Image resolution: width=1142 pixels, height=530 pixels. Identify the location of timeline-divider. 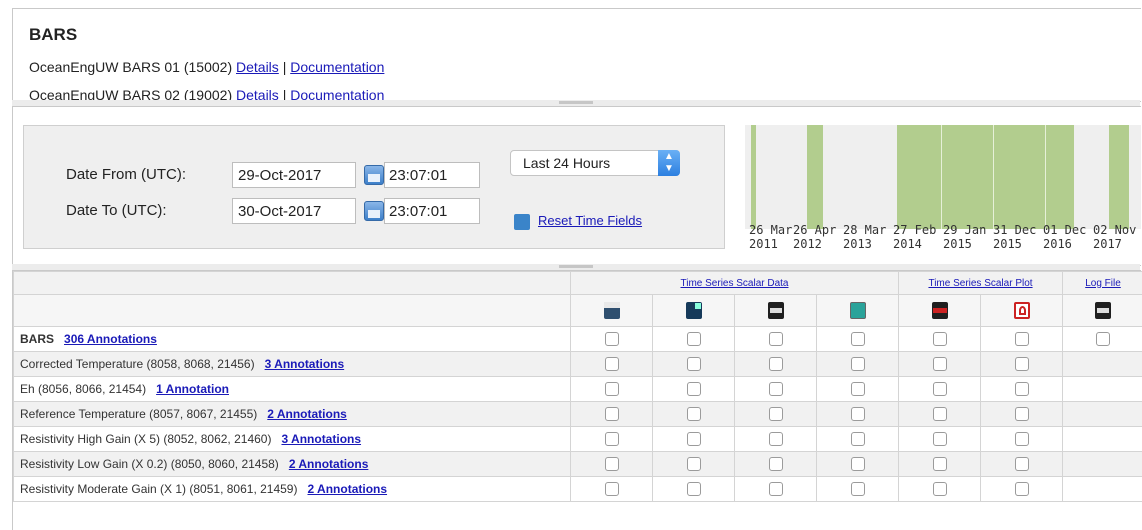
(1045, 177).